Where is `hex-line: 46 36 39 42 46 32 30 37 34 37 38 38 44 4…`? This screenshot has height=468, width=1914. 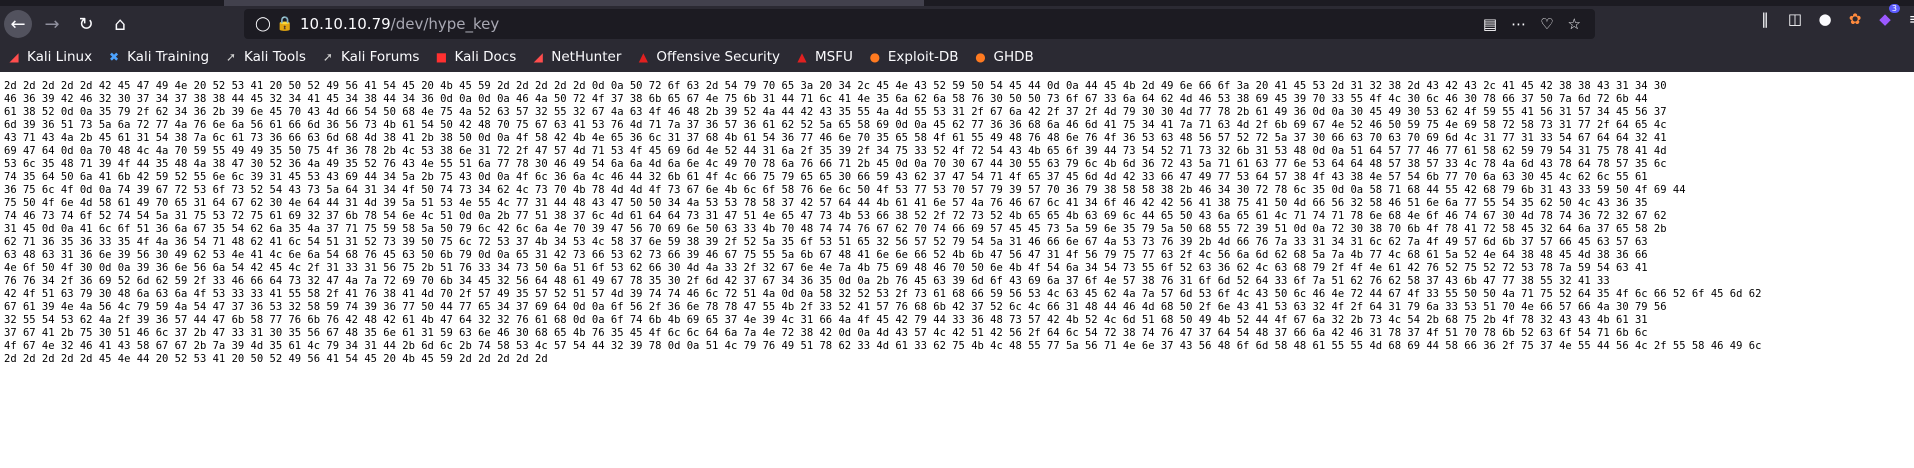 hex-line: 46 36 39 42 46 32 30 37 34 37 38 38 44 4… is located at coordinates (826, 99).